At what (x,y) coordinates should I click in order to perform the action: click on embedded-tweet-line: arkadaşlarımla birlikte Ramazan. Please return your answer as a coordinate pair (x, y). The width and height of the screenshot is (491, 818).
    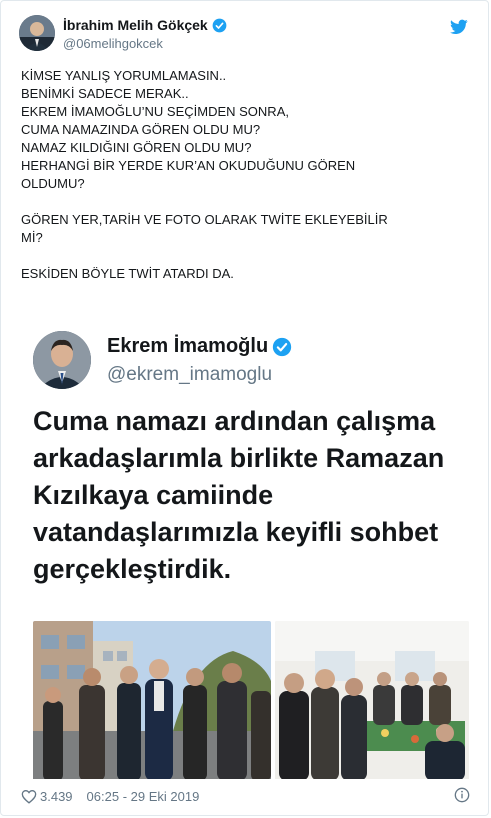
    Looking at the image, I should click on (239, 458).